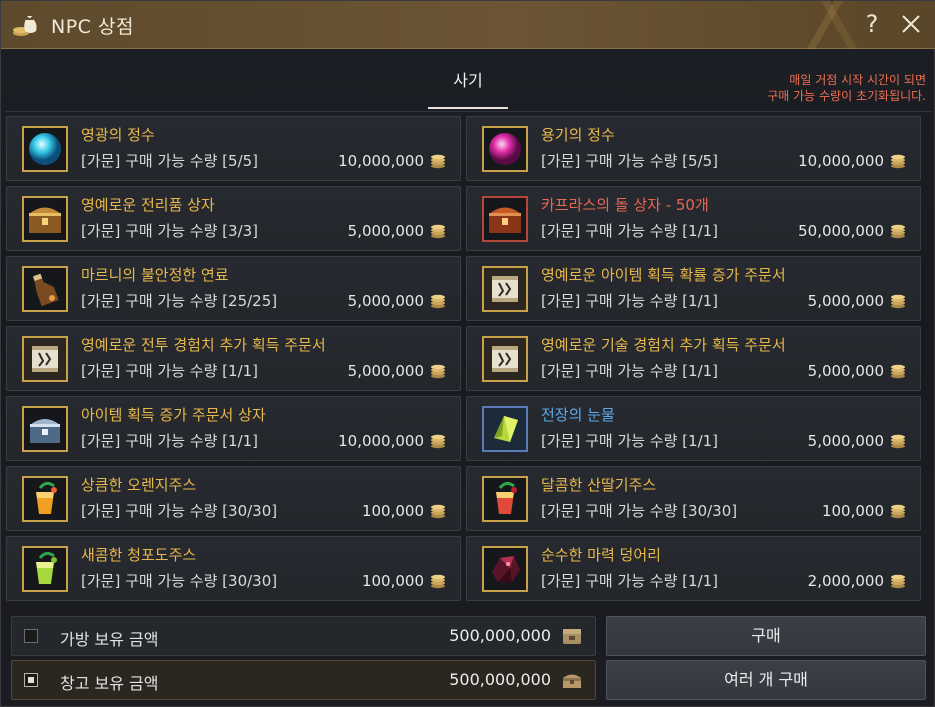  I want to click on item-name: 용기의 정수, so click(578, 135).